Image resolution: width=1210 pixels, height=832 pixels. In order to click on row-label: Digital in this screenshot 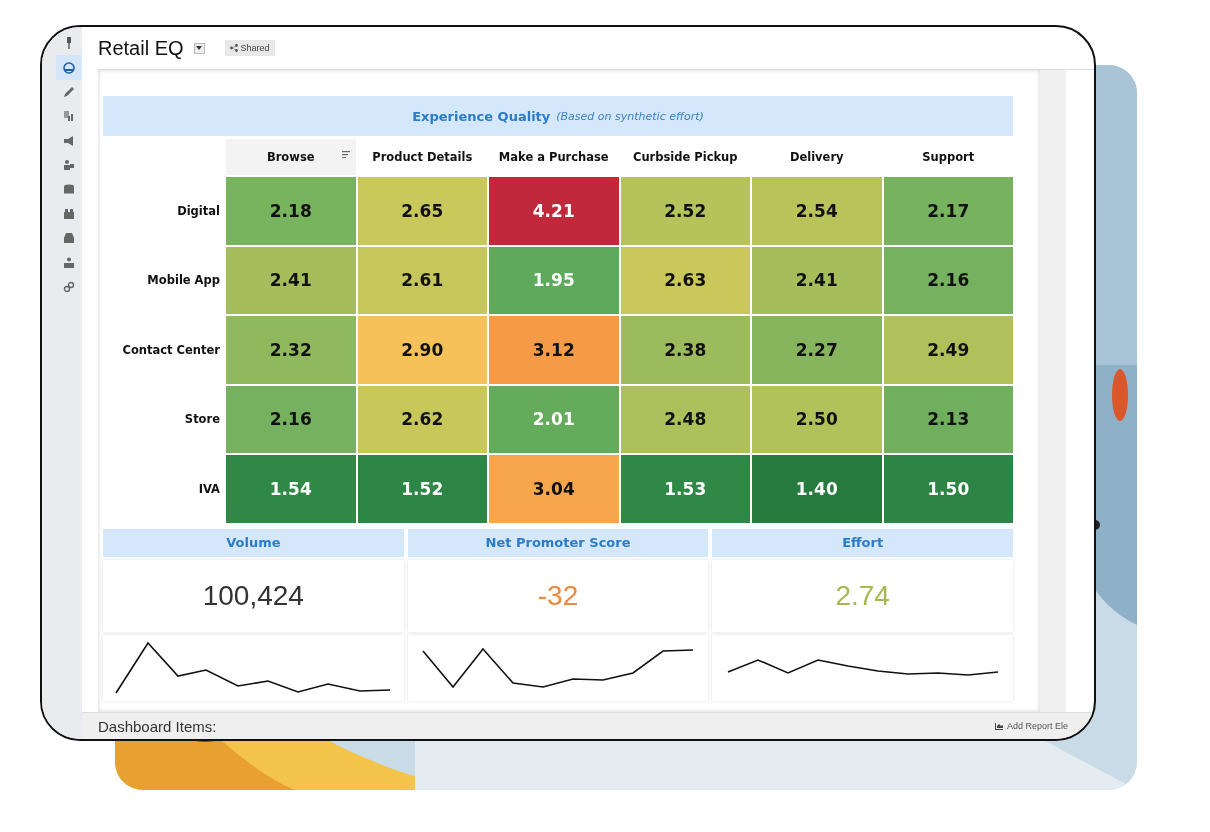, I will do `click(198, 211)`.